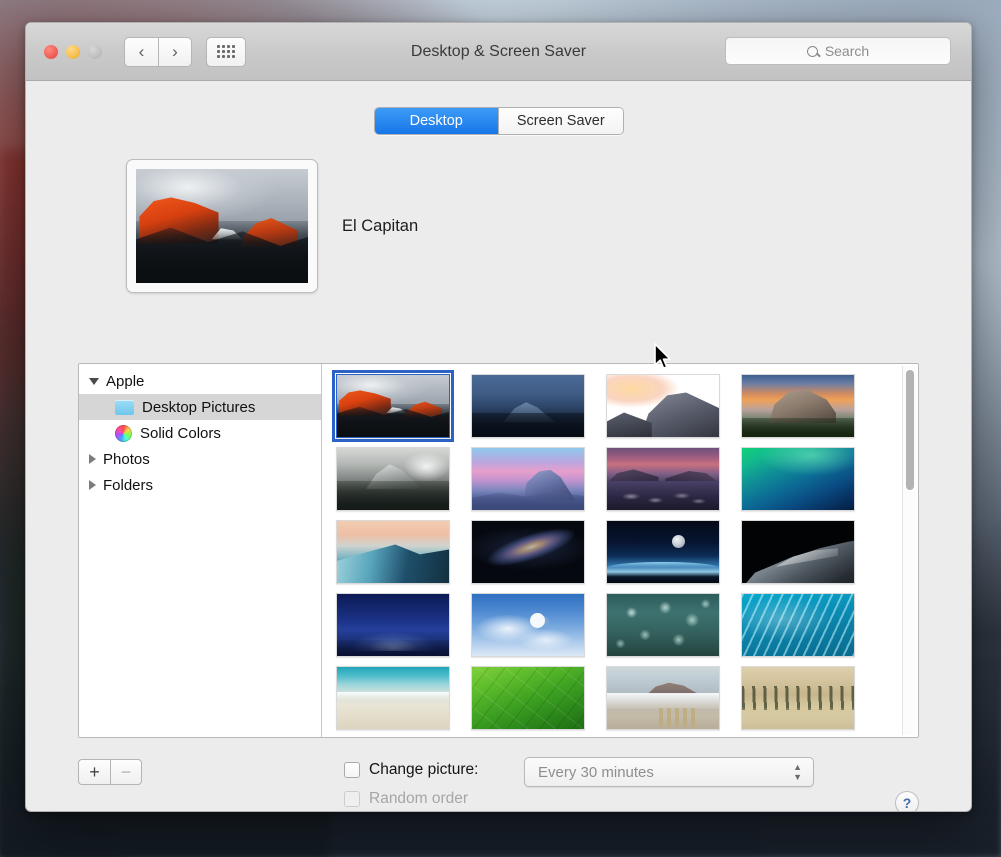  I want to click on tab-bar: Desktop Screen Saver, so click(498, 121).